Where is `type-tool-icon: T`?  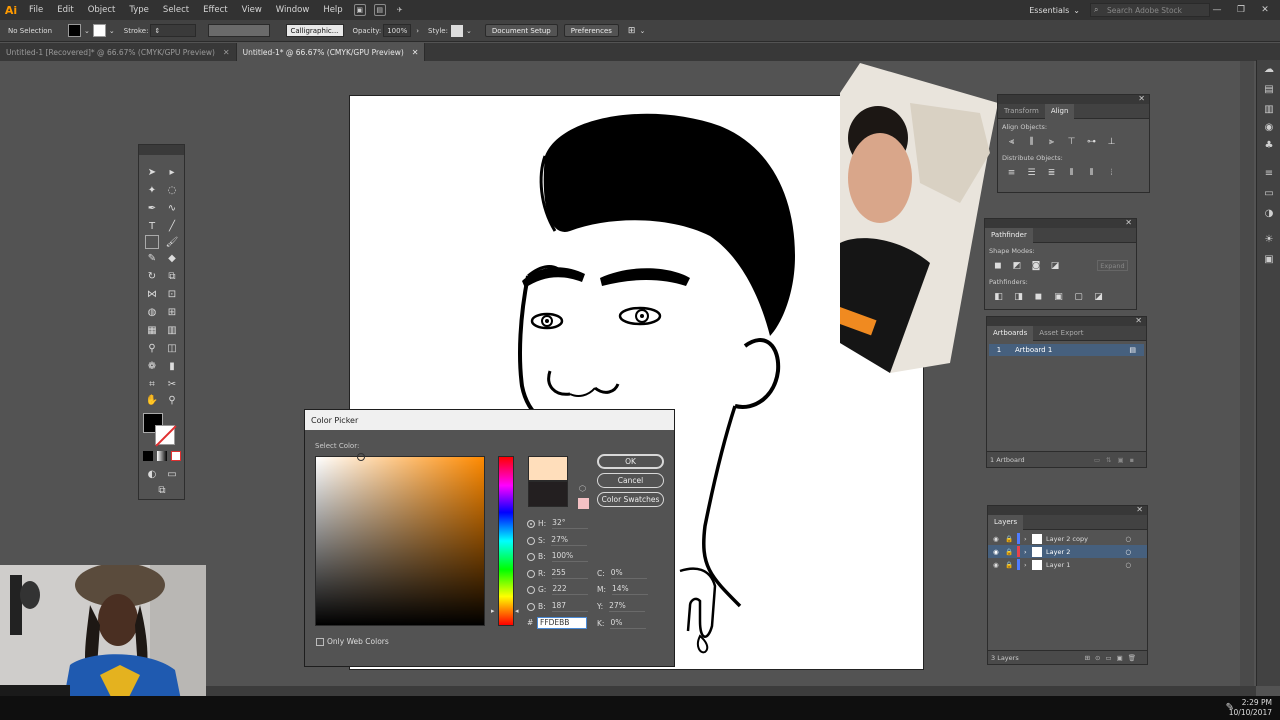 type-tool-icon: T is located at coordinates (152, 226).